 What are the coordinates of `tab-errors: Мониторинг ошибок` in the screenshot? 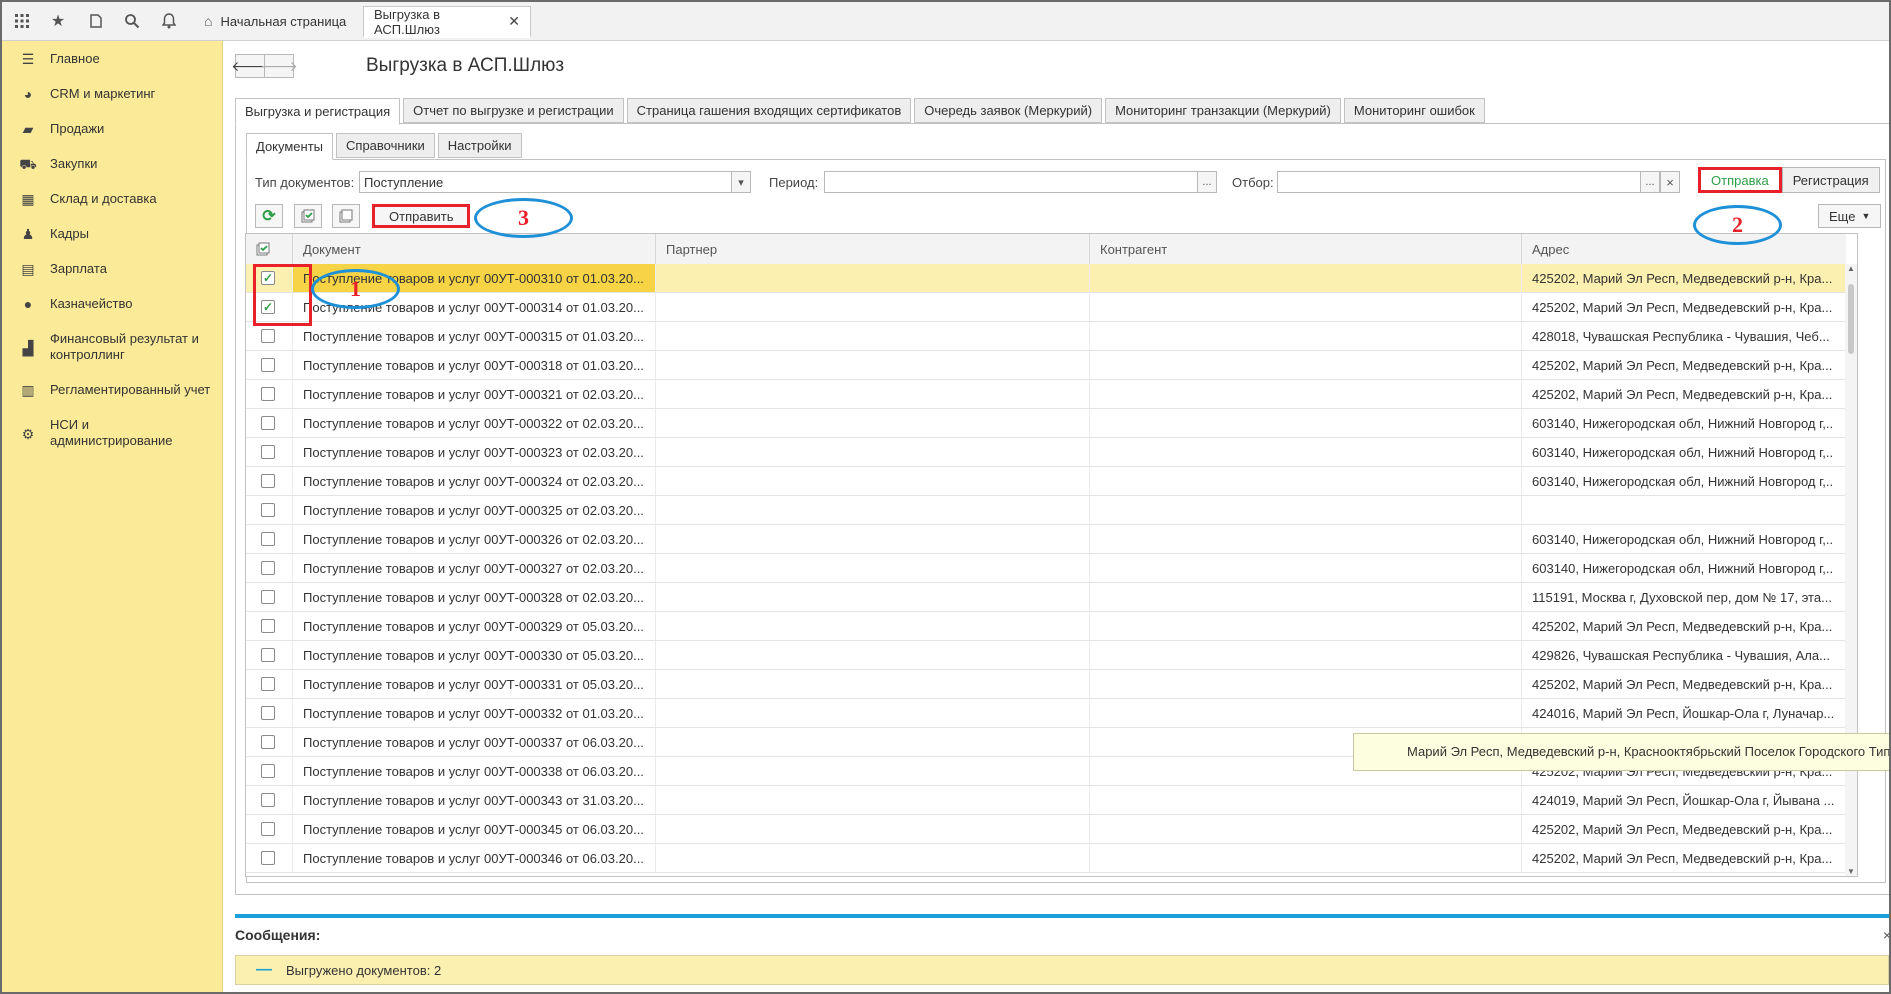 It's located at (1414, 110).